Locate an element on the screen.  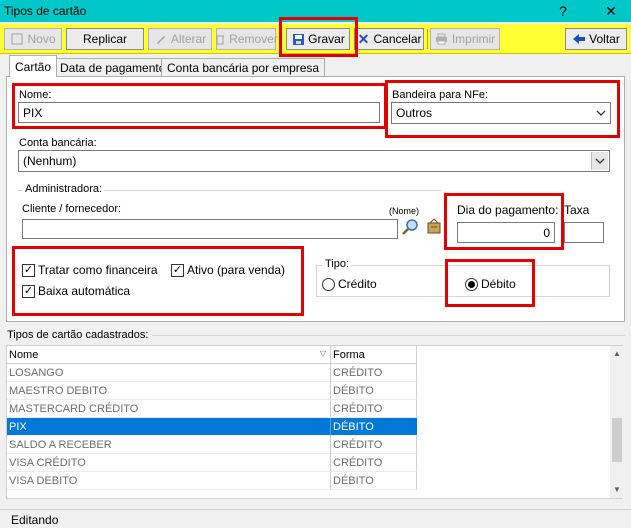
voltar-button: Voltar is located at coordinates (596, 39).